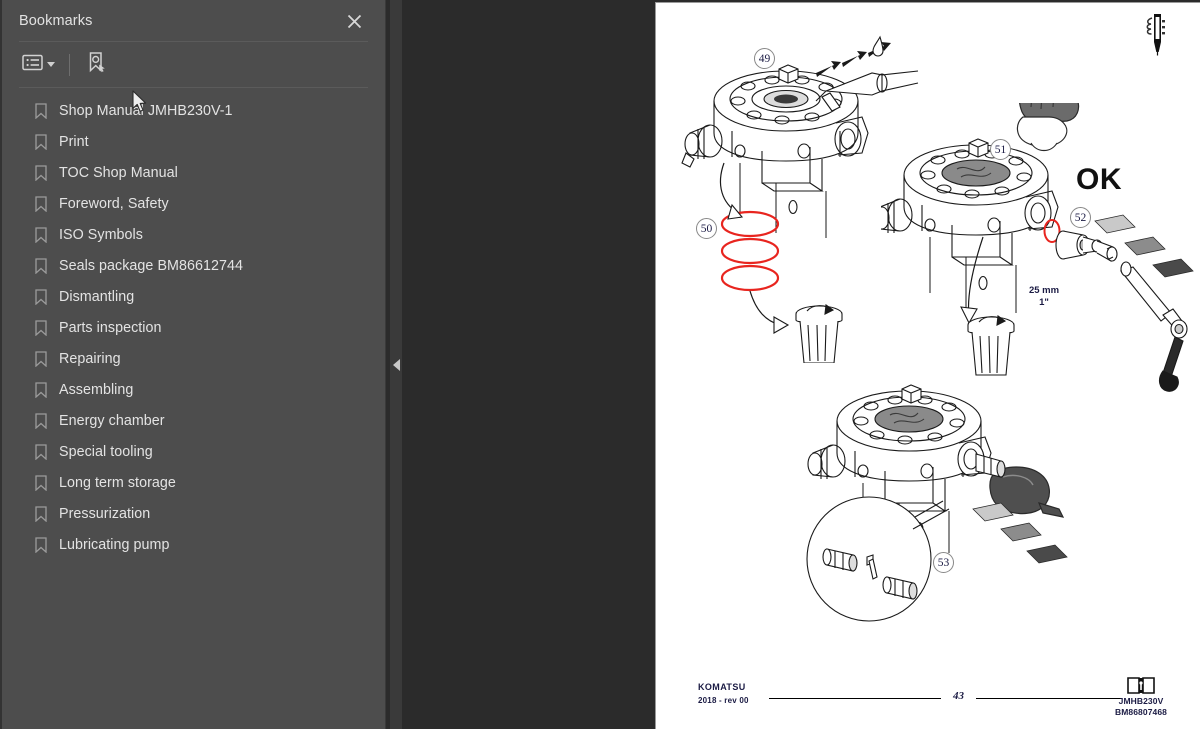 This screenshot has height=729, width=1200. I want to click on bookmark-item-8: Repairing, so click(193, 358).